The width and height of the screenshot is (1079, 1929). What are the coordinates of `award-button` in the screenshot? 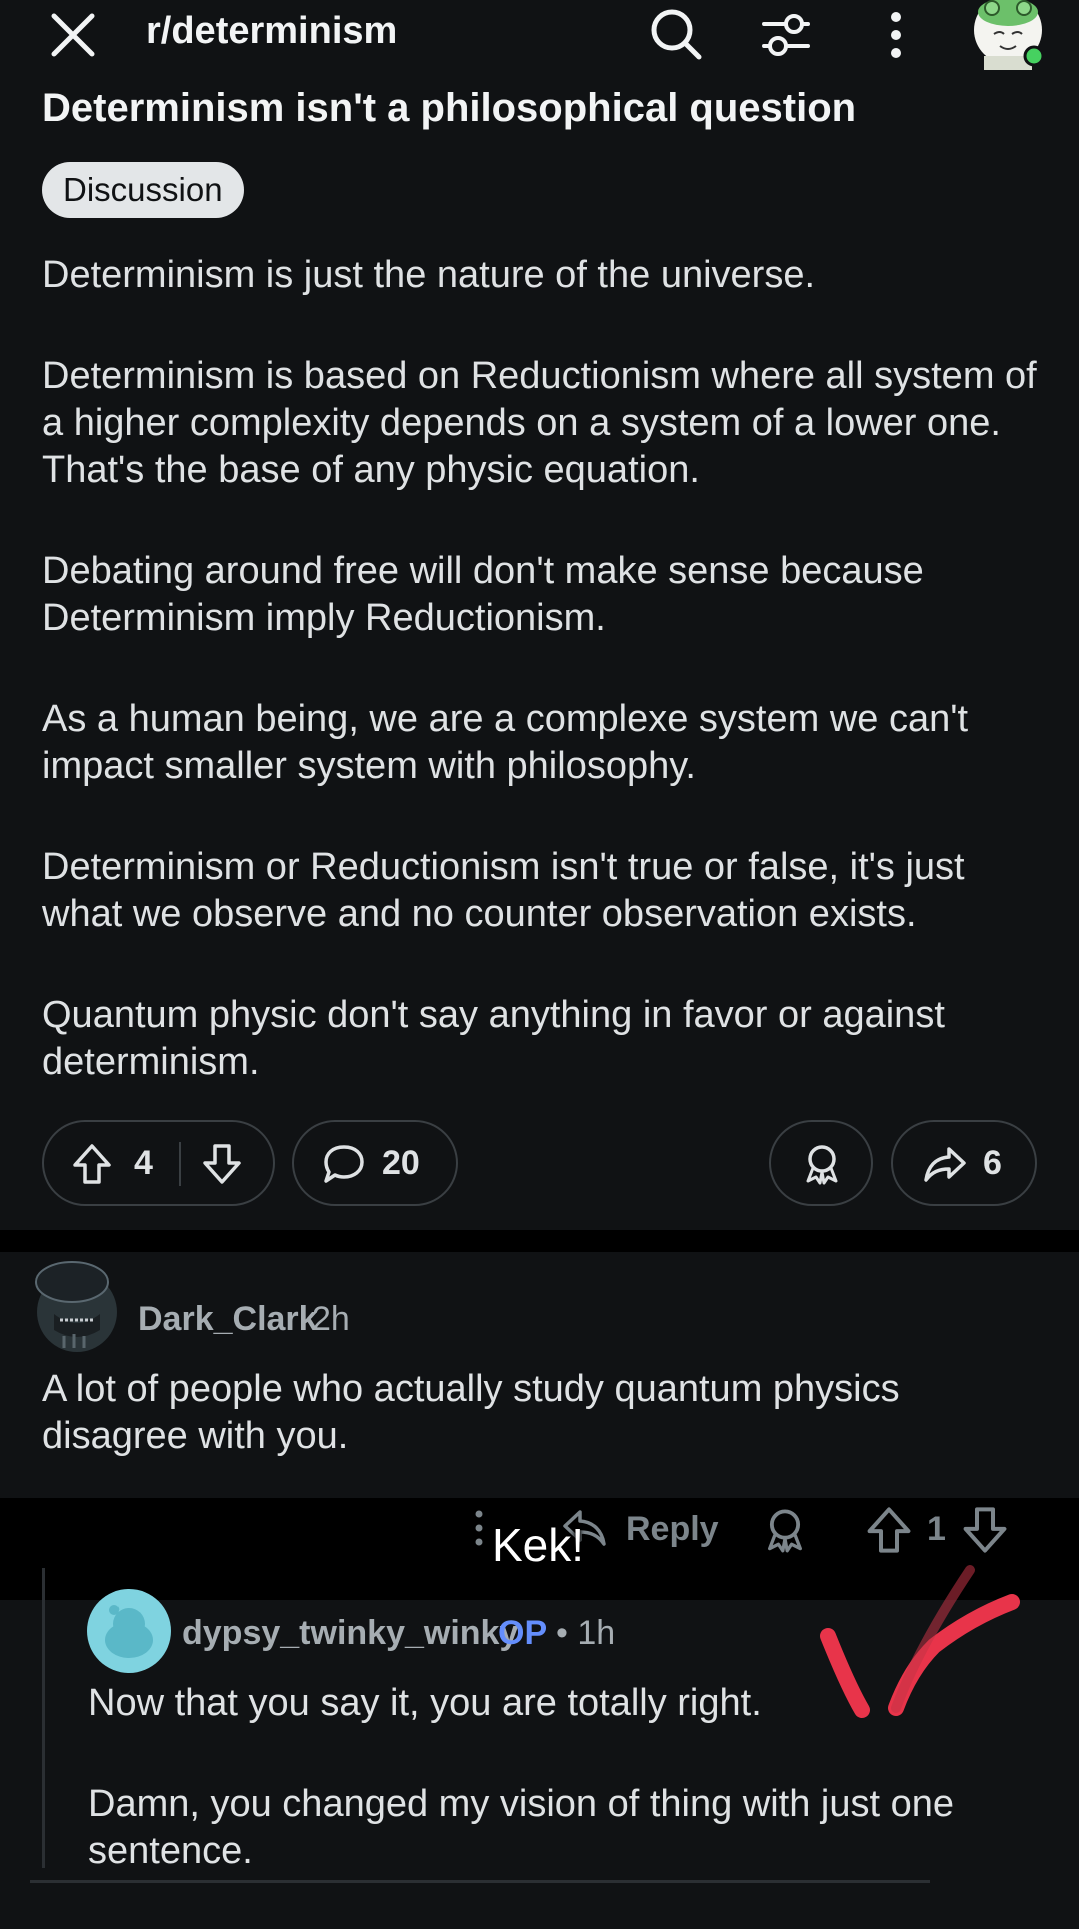 It's located at (821, 1163).